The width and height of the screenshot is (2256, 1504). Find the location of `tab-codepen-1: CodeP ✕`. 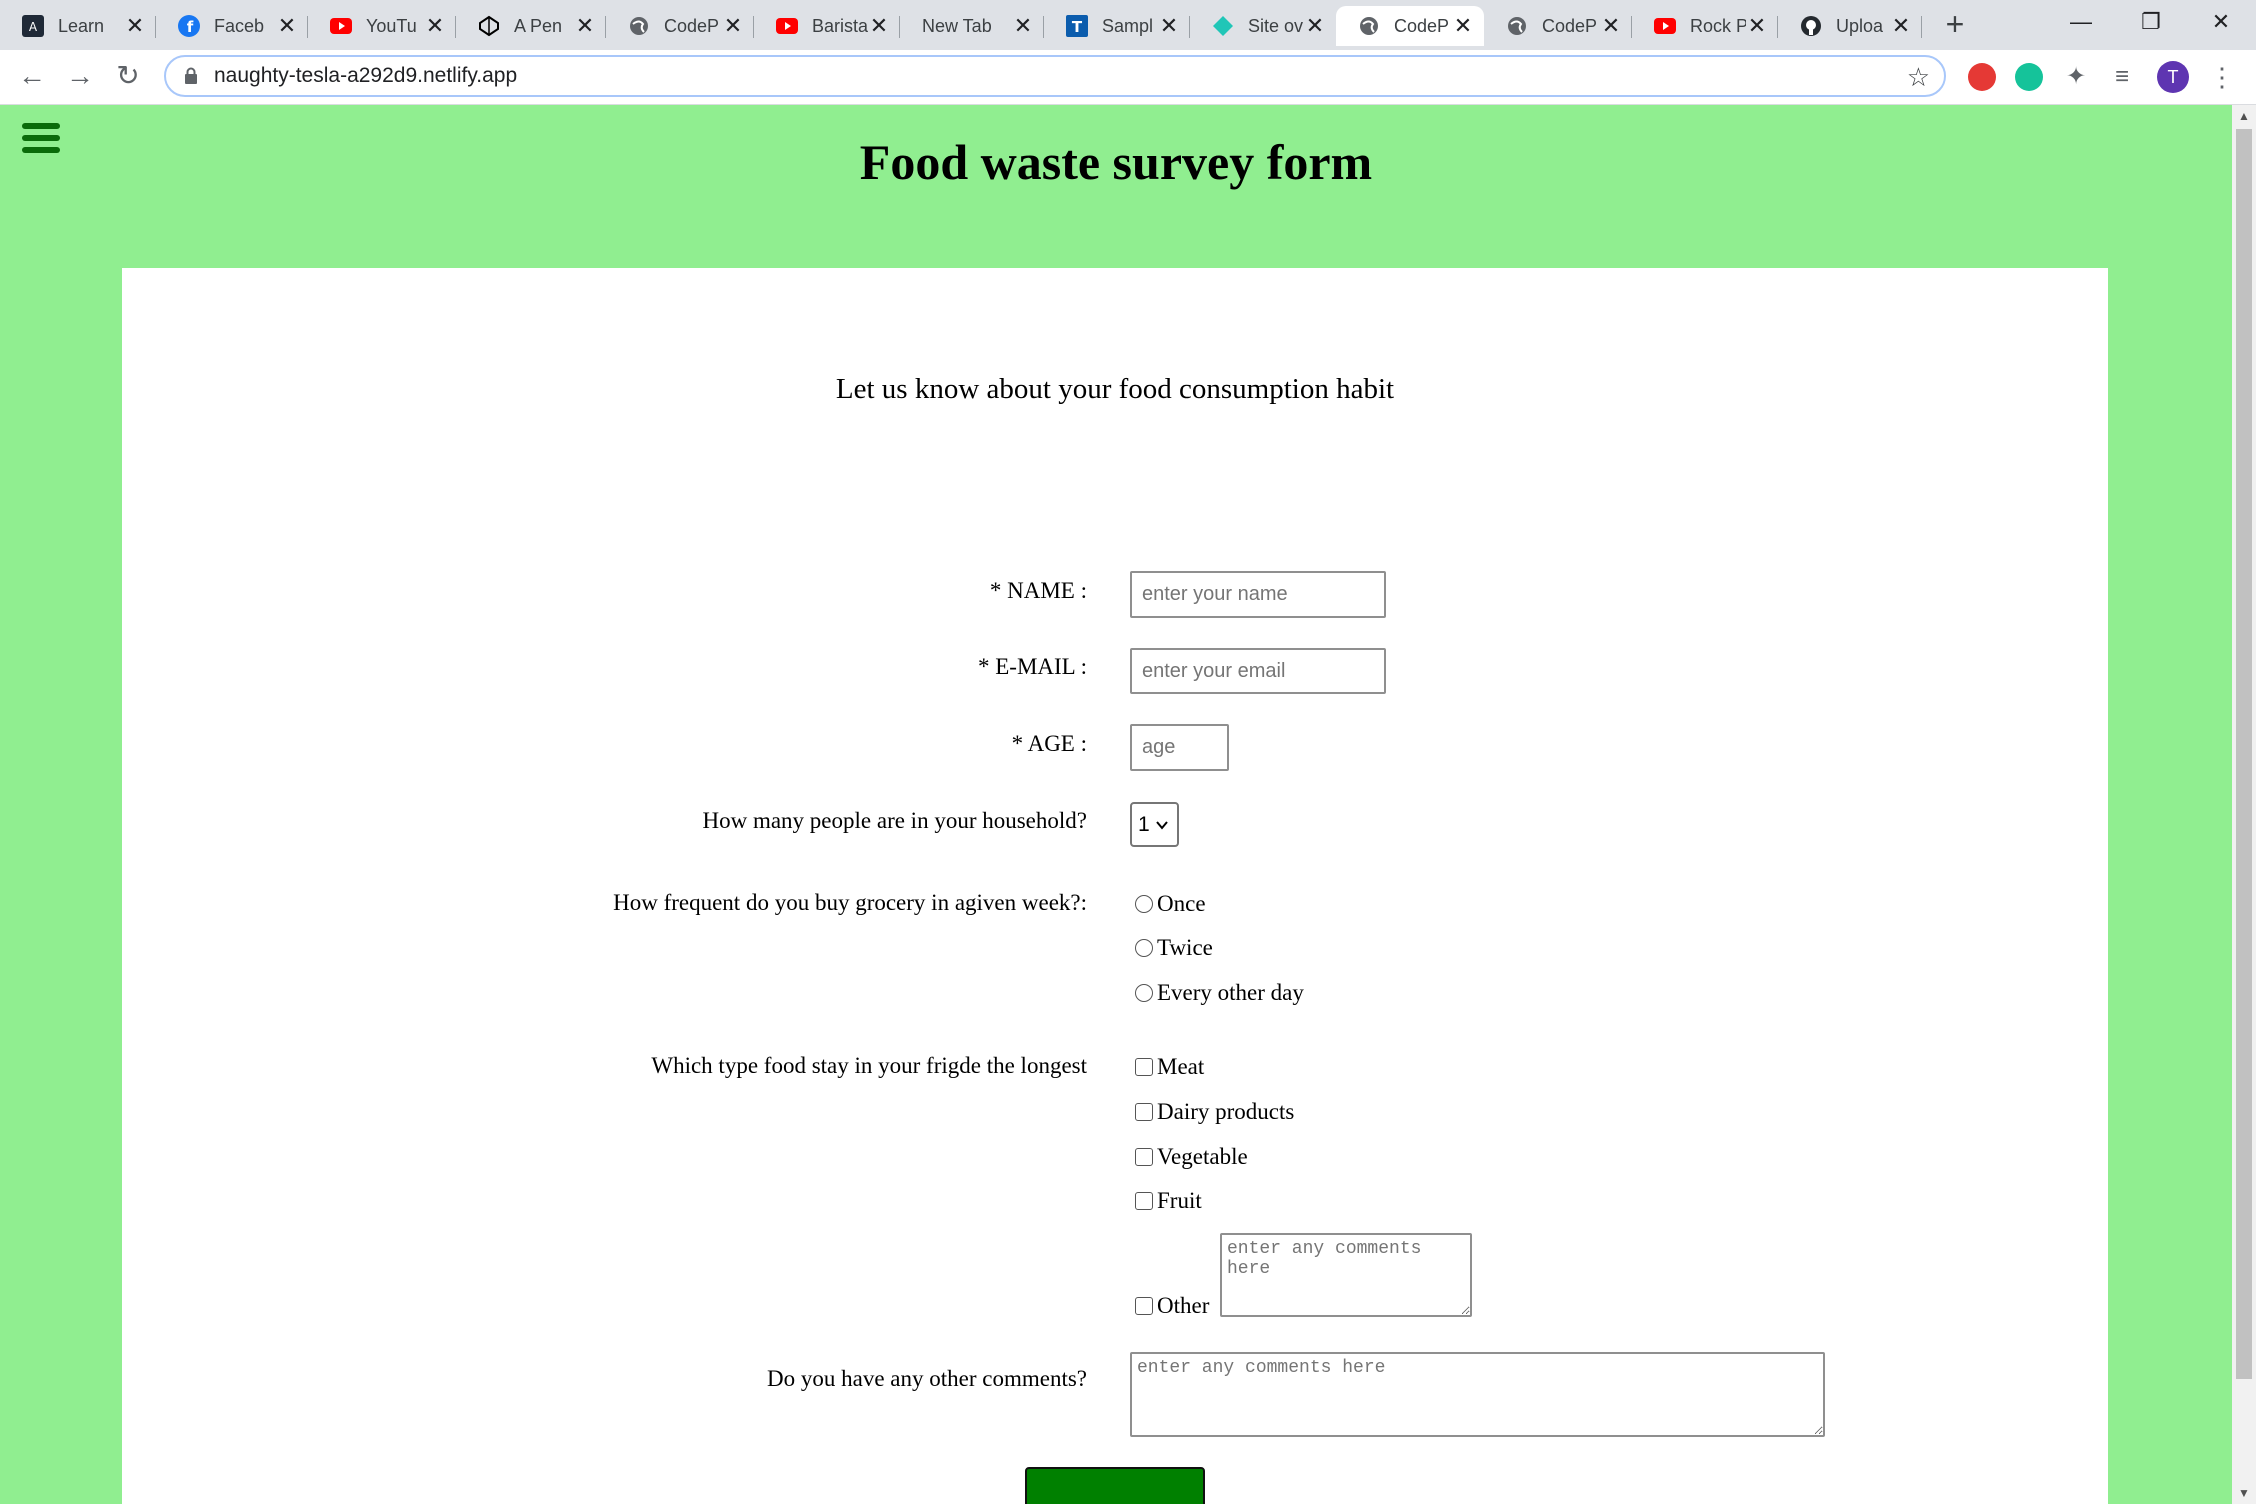

tab-codepen-1: CodeP ✕ is located at coordinates (680, 26).